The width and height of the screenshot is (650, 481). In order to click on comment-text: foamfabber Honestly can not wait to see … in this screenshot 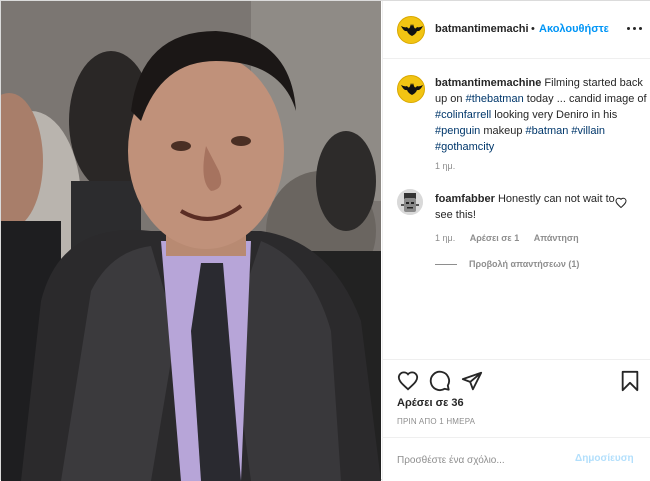, I will do `click(525, 207)`.